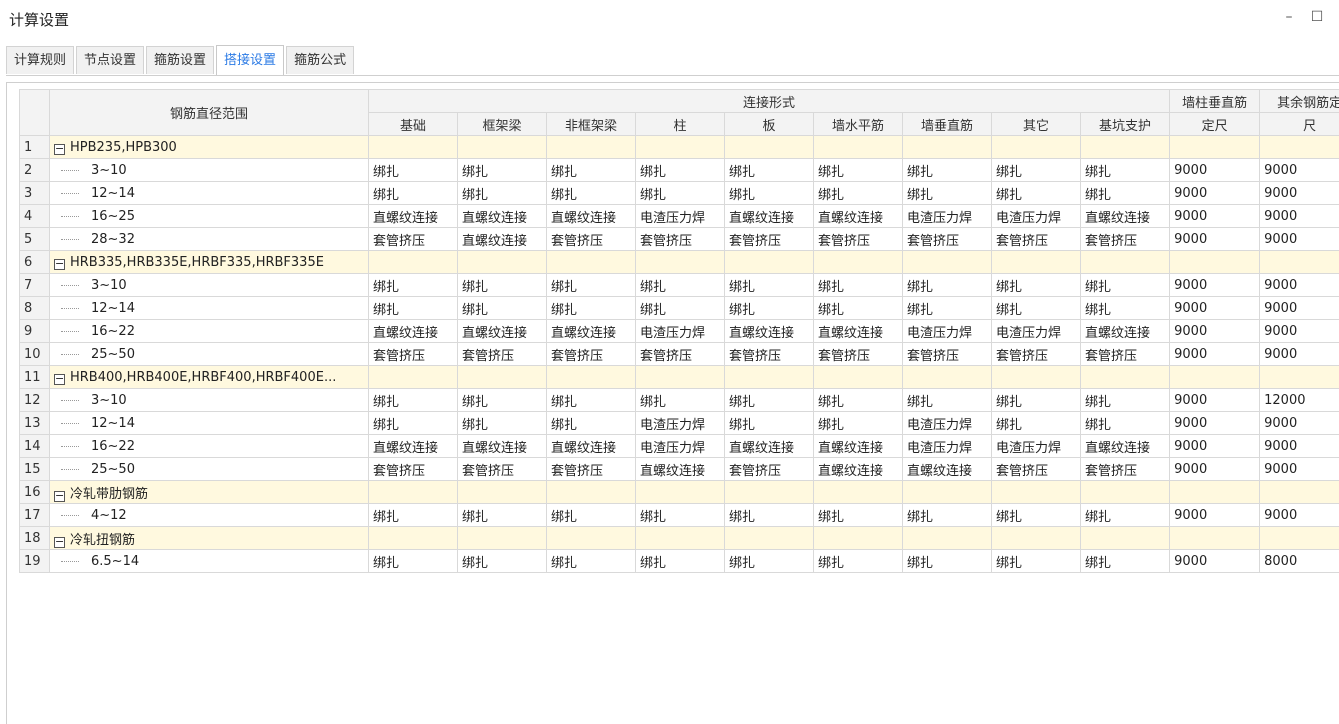 Image resolution: width=1339 pixels, height=724 pixels. I want to click on minimize-icon: –, so click(1289, 17).